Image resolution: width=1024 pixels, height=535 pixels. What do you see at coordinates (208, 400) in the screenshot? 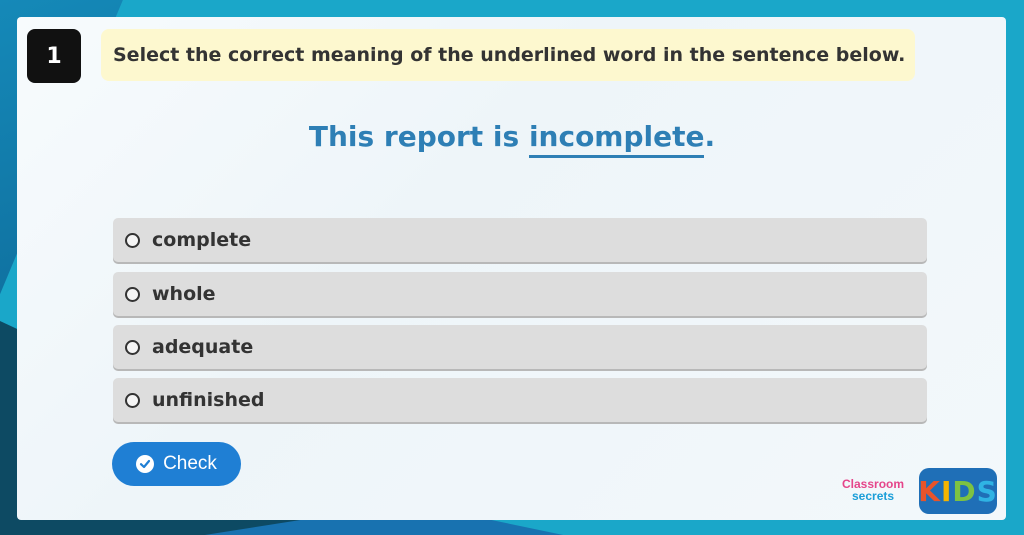
I see `answer-option-label: unfinished` at bounding box center [208, 400].